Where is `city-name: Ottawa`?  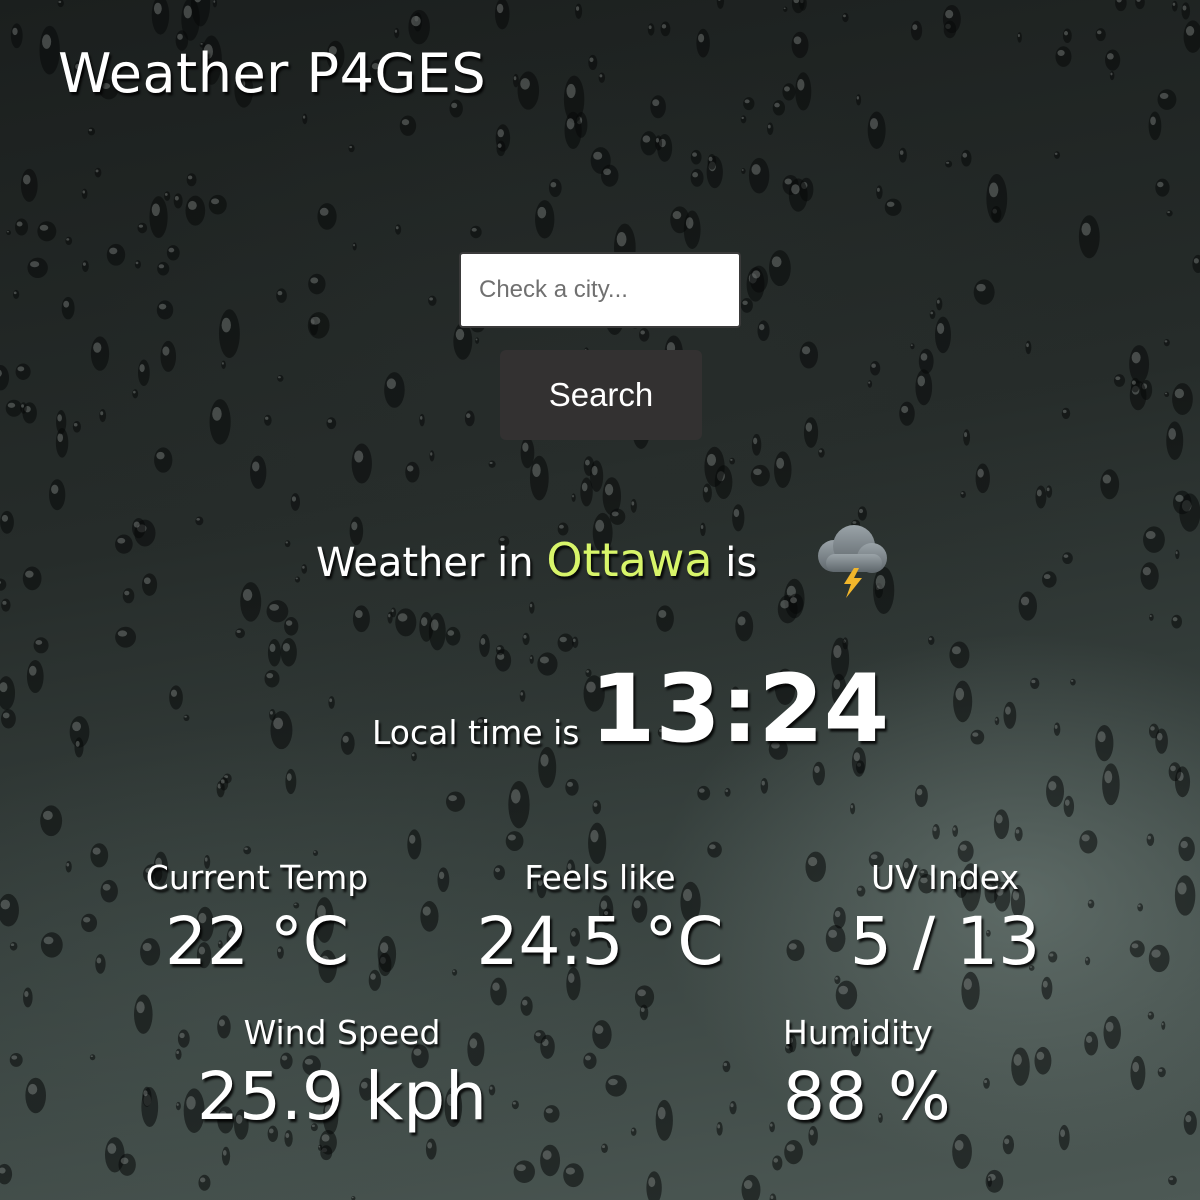
city-name: Ottawa is located at coordinates (629, 560).